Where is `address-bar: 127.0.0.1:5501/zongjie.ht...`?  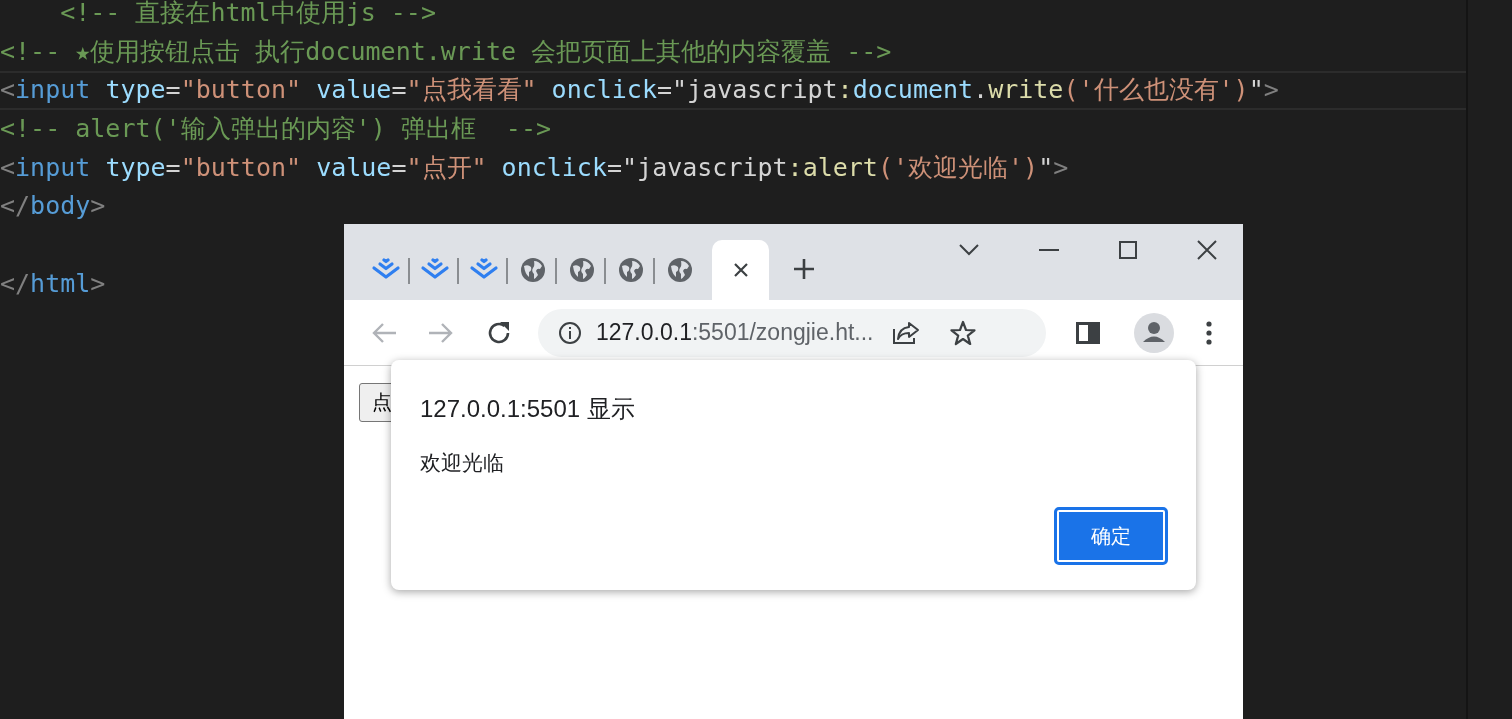 address-bar: 127.0.0.1:5501/zongjie.ht... is located at coordinates (792, 332).